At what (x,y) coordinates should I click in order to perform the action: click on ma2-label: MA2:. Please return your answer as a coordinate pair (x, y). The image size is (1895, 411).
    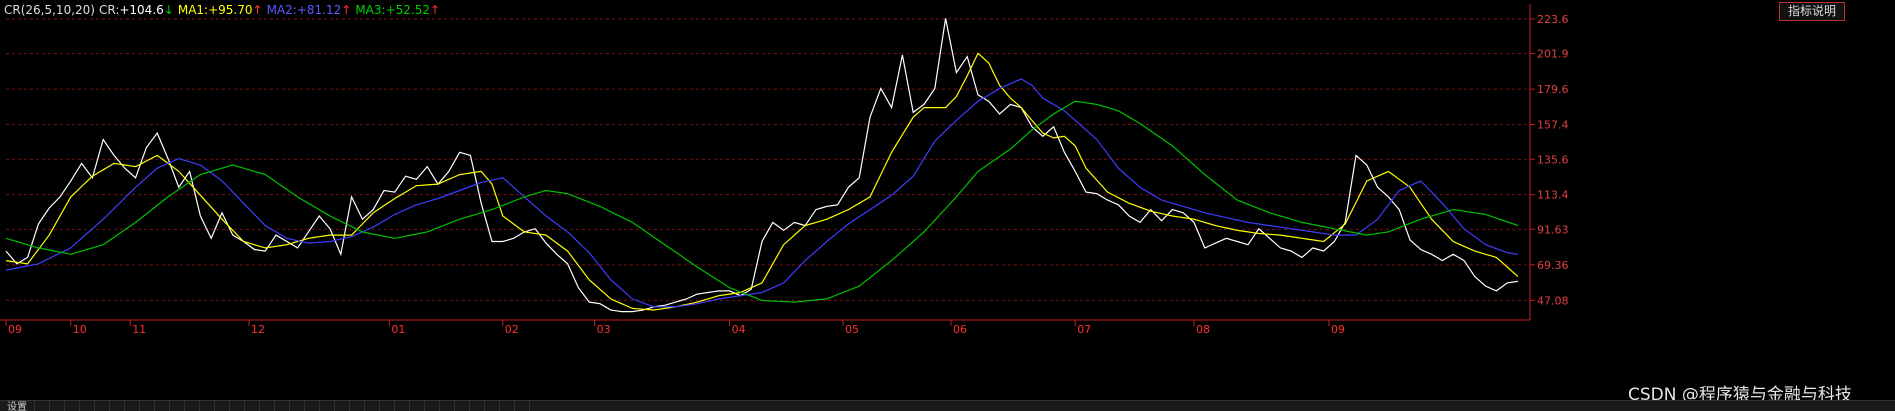
    Looking at the image, I should click on (281, 10).